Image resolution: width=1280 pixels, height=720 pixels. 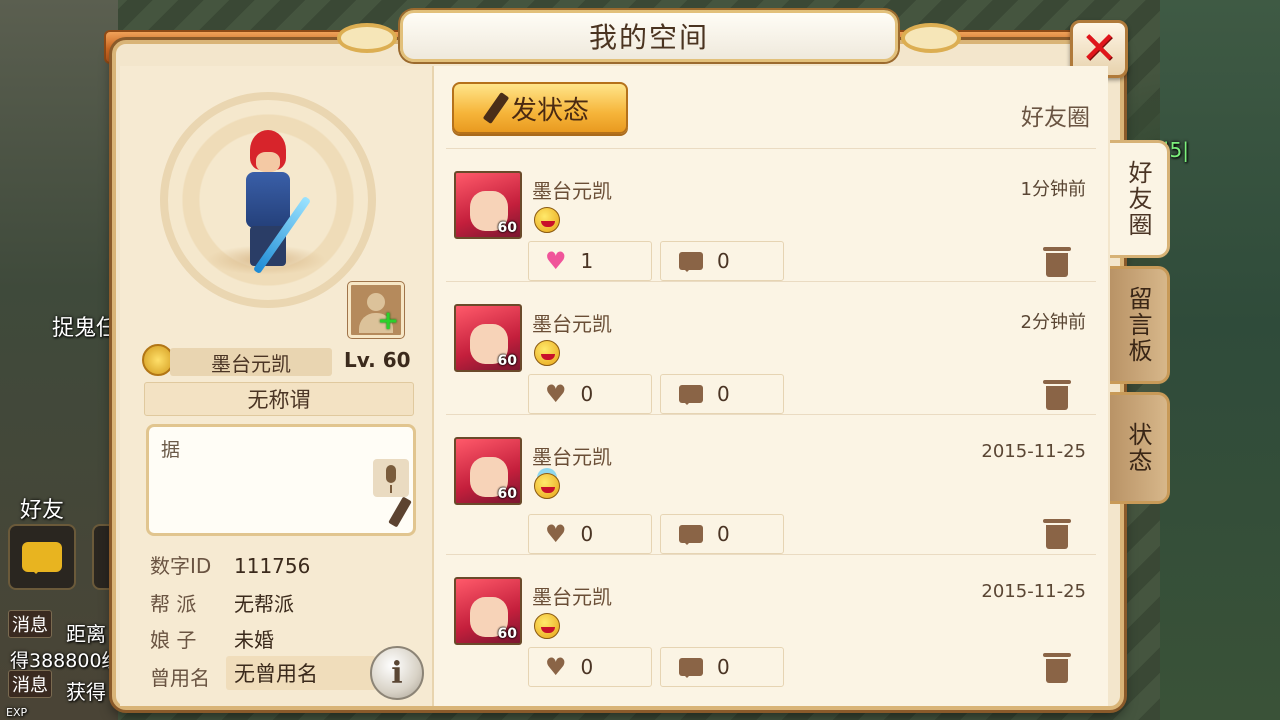 I want to click on bg-friend-label: 好友, so click(x=42, y=508).